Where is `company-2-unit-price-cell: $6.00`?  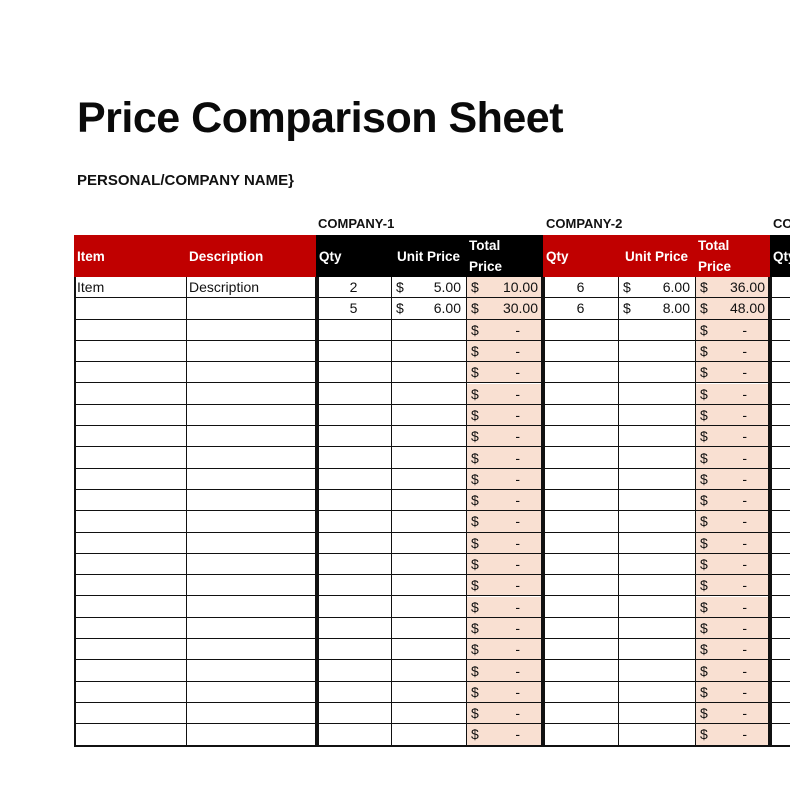 company-2-unit-price-cell: $6.00 is located at coordinates (656, 288).